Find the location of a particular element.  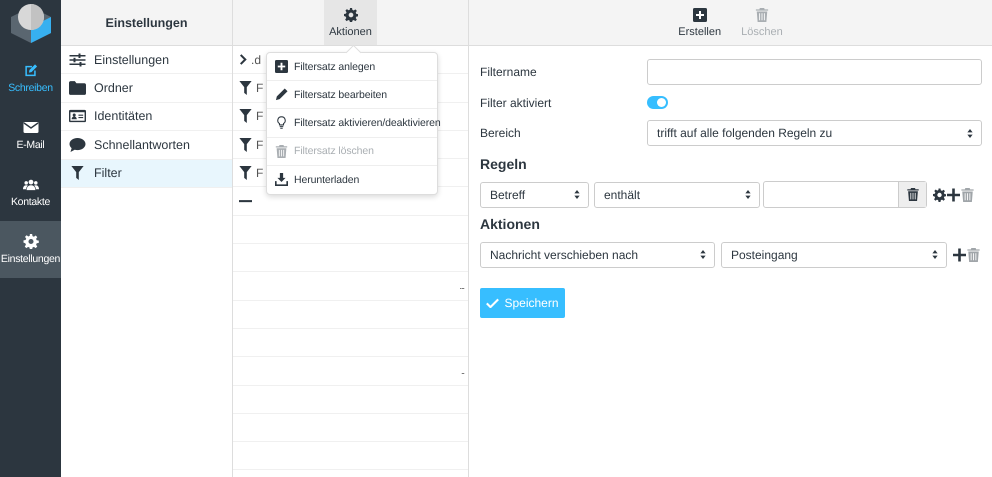

toolbar-button: Erstellen is located at coordinates (700, 22).